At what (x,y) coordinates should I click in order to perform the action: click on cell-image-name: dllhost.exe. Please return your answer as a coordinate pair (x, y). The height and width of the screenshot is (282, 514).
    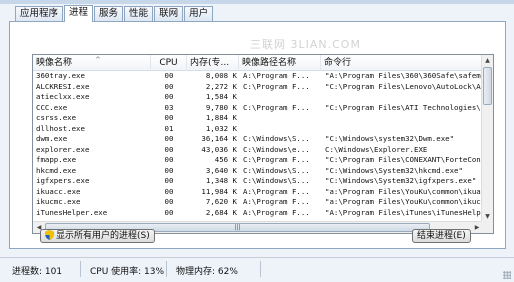
    Looking at the image, I should click on (60, 128).